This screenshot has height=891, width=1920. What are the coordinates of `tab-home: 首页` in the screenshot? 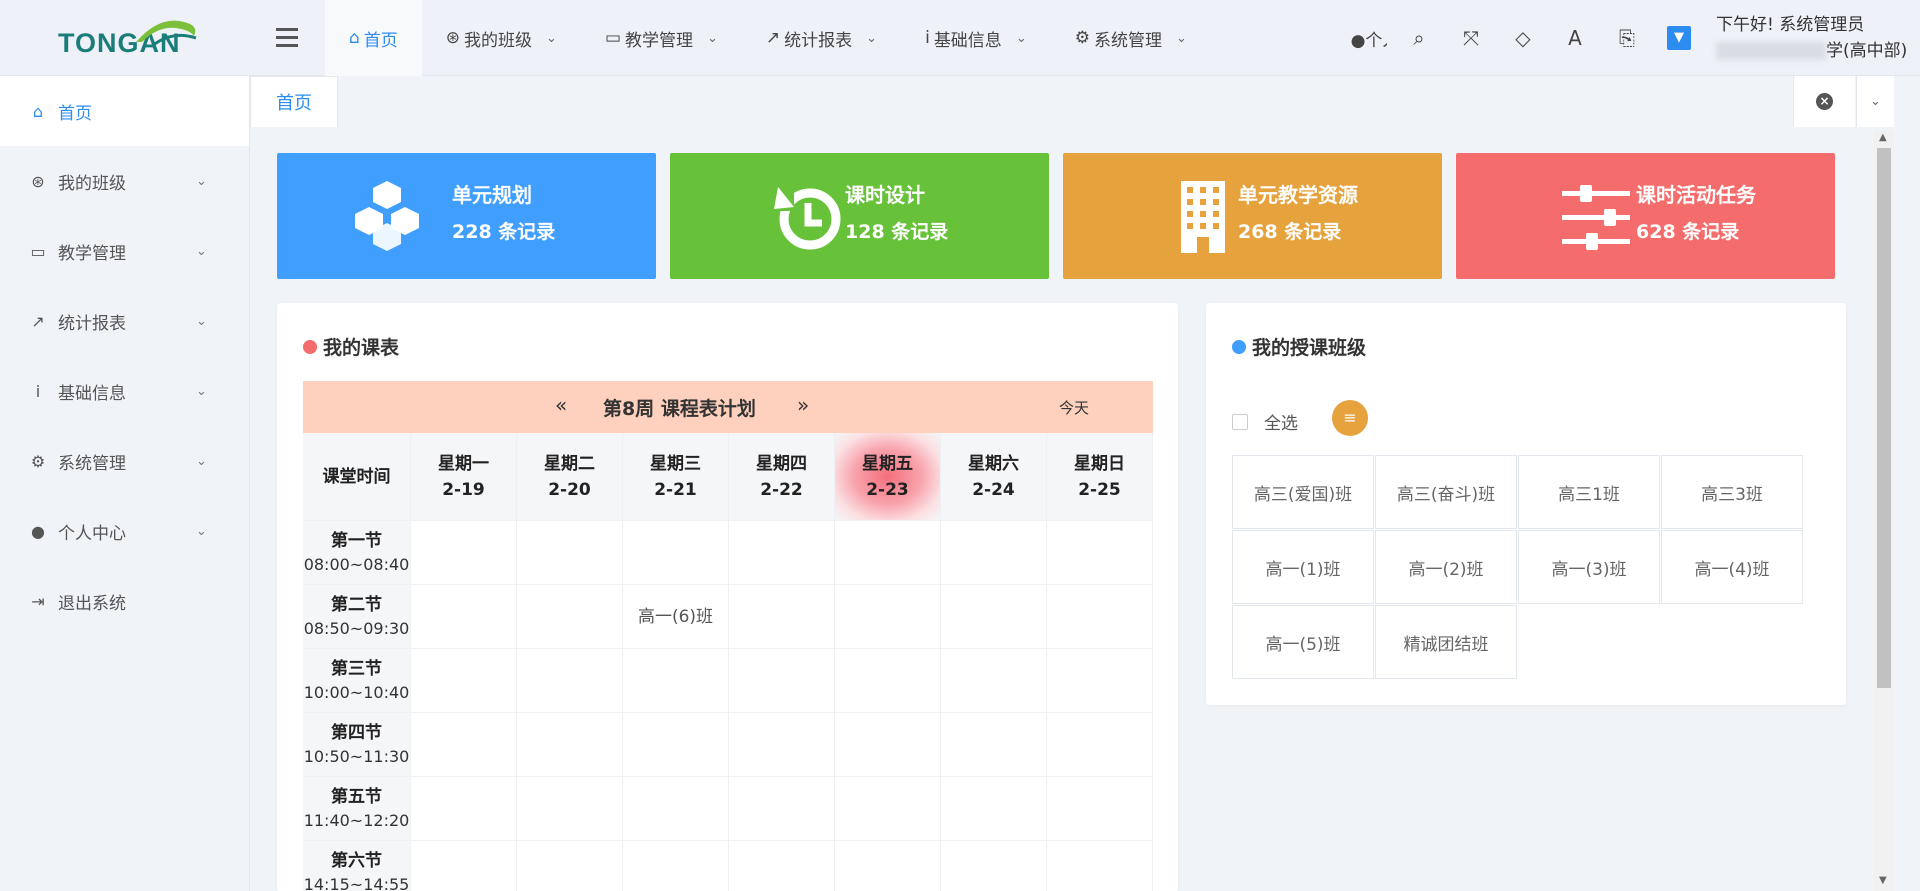 It's located at (294, 101).